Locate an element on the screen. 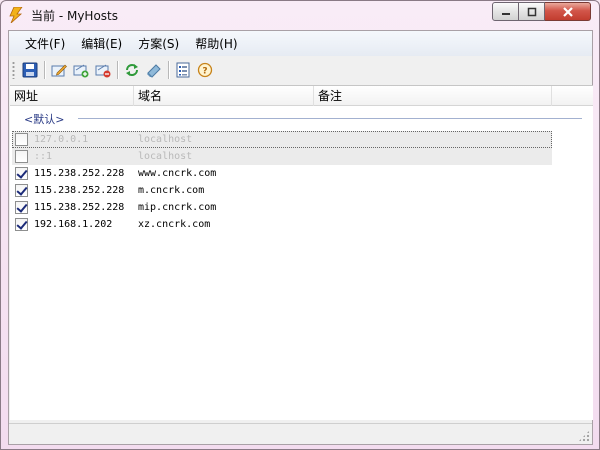 This screenshot has height=450, width=600. table-row: 115.238.252.228 mip.cncrk.com is located at coordinates (282, 207).